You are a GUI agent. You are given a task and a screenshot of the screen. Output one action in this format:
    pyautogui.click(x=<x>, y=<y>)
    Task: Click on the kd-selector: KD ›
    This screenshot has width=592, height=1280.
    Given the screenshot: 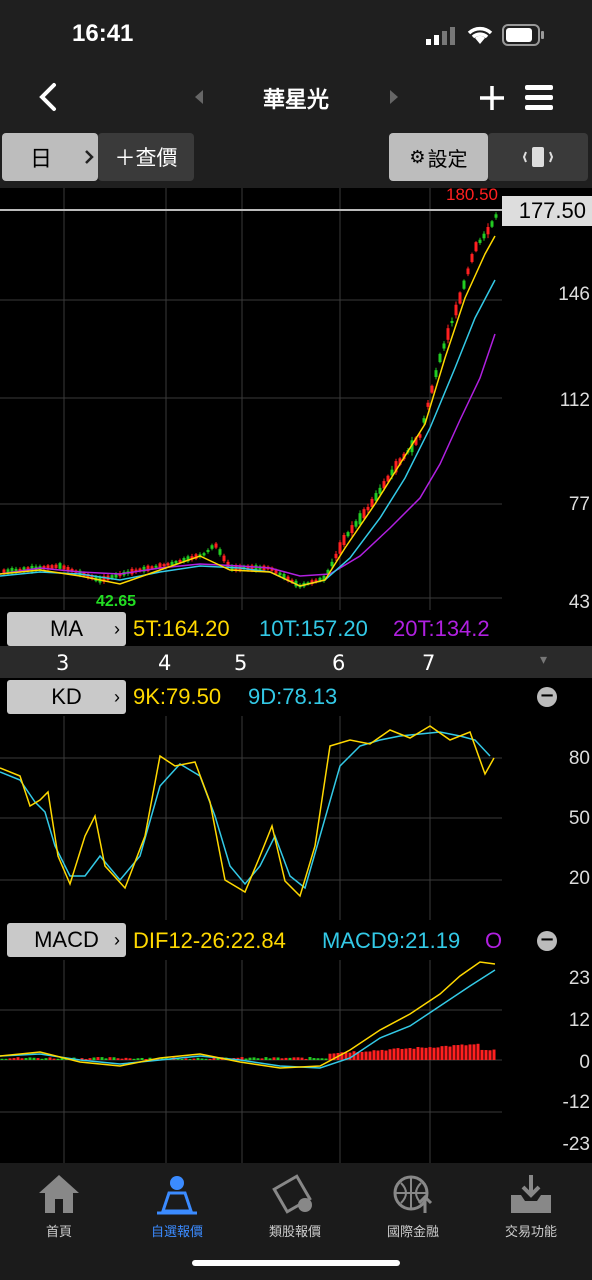 What is the action you would take?
    pyautogui.click(x=66, y=697)
    